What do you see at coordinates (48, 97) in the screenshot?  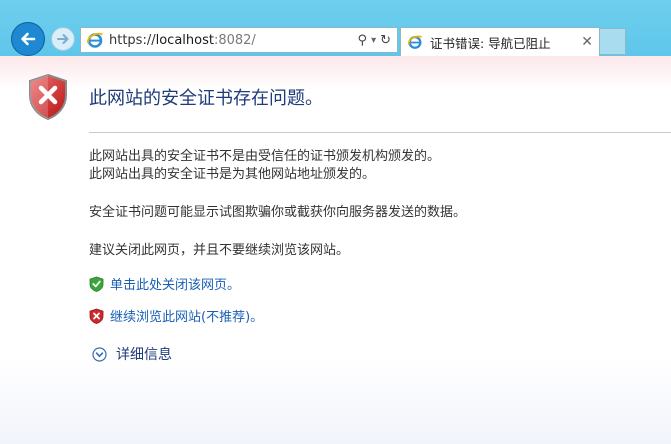 I see `shield-error-icon` at bounding box center [48, 97].